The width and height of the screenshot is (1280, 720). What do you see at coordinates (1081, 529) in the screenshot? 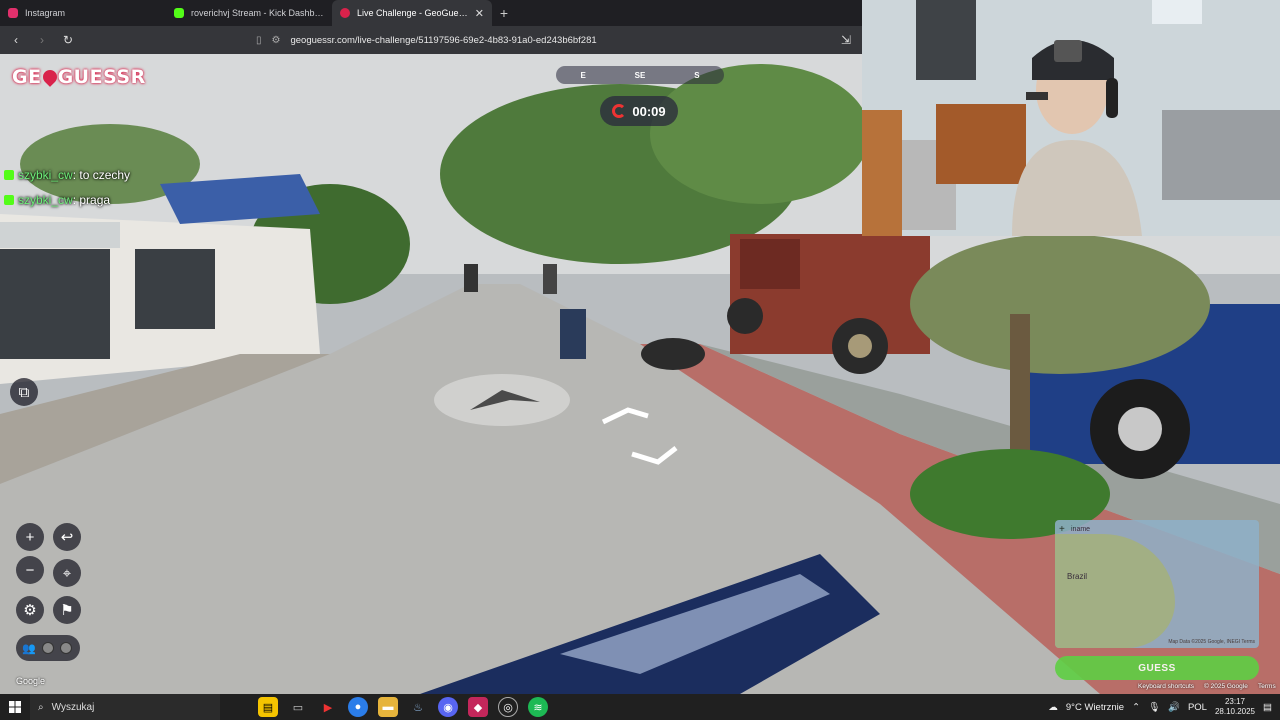
I see `map-label-top: iname` at bounding box center [1081, 529].